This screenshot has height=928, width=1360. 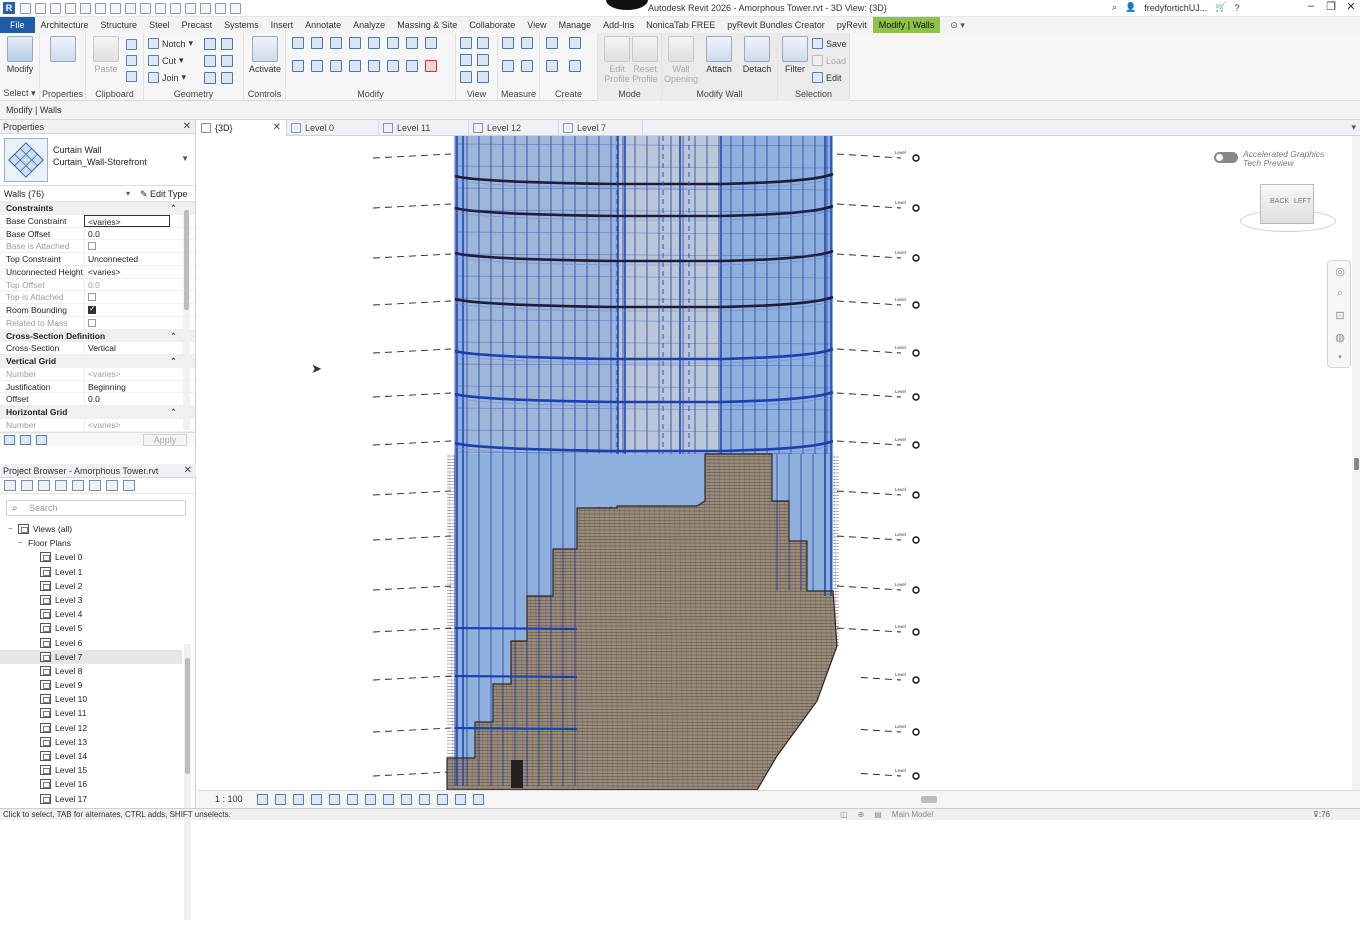 What do you see at coordinates (91, 586) in the screenshot?
I see `tree-item-level: Level 2` at bounding box center [91, 586].